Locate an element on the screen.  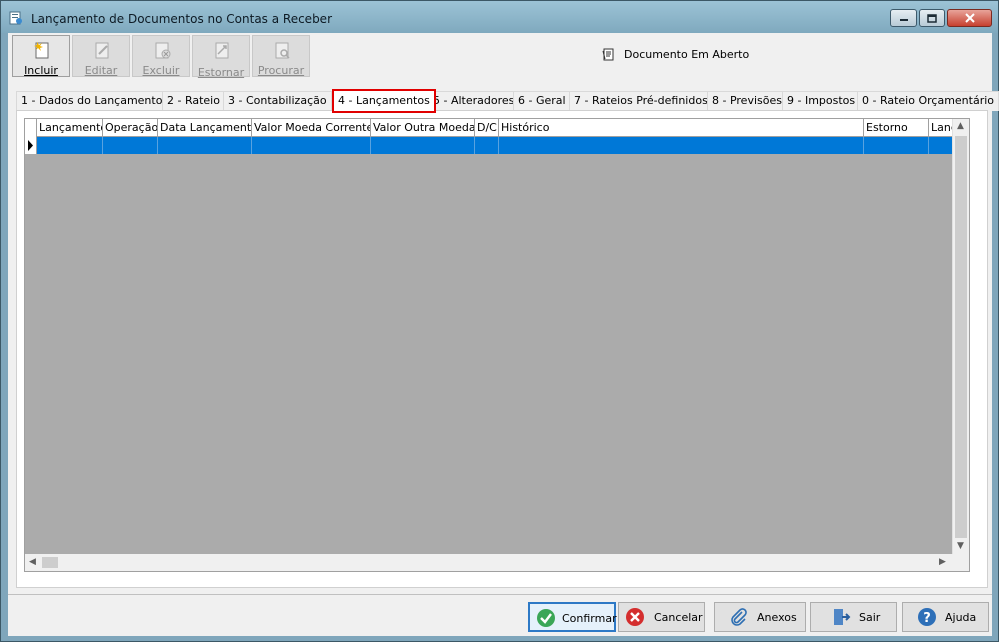
tab-label: 4 - Lançamentos is located at coordinates (384, 100).